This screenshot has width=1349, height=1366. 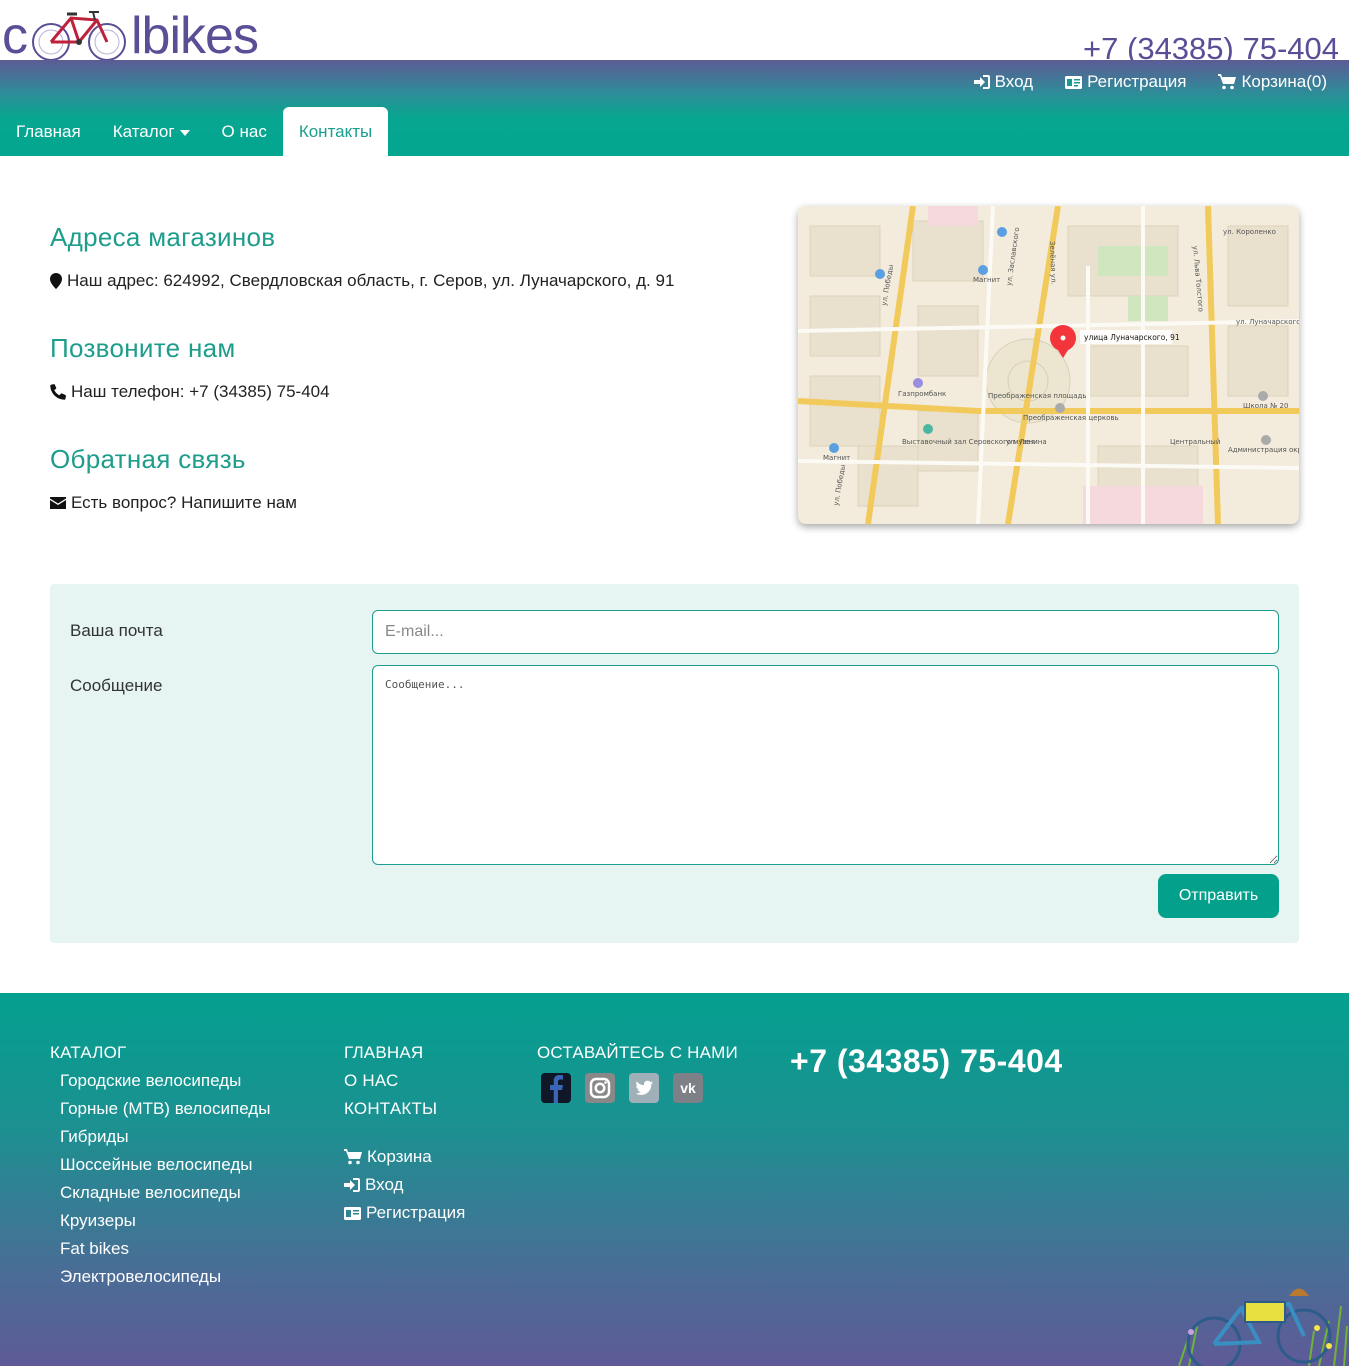 I want to click on footer-catalog-link: Гибриды, so click(x=165, y=1137).